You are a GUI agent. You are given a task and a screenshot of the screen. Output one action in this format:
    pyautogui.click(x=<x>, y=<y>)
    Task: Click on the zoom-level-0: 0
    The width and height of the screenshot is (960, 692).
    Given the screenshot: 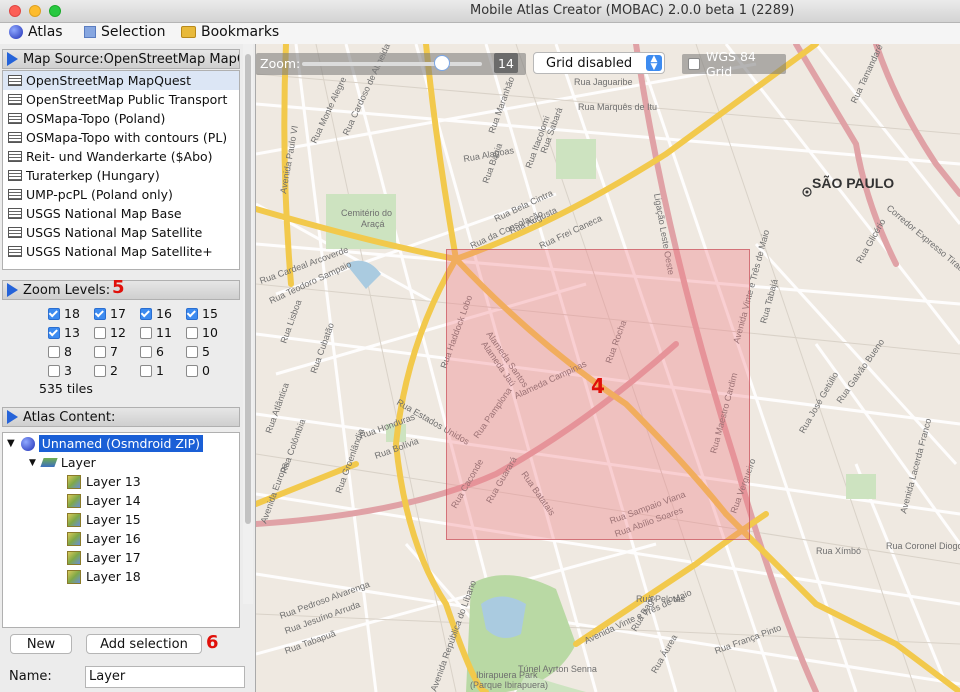 What is the action you would take?
    pyautogui.click(x=198, y=370)
    